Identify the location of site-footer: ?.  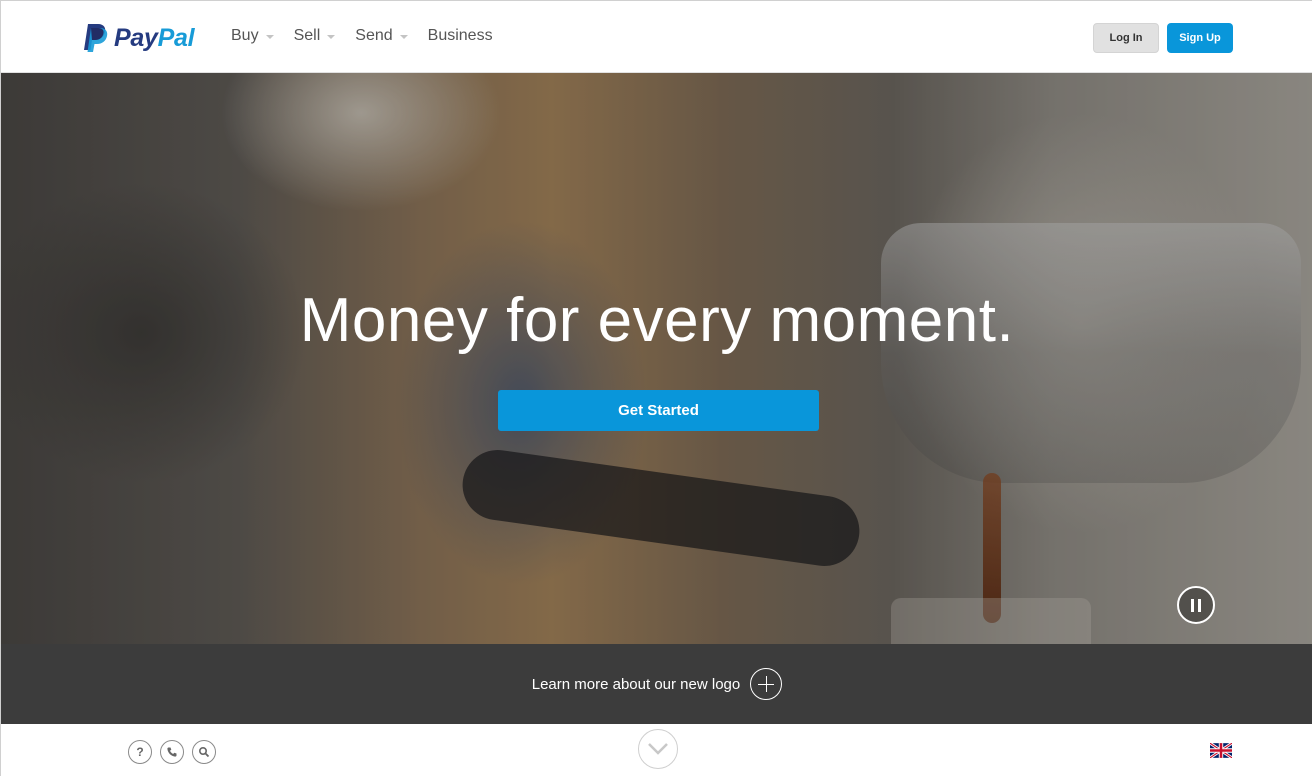
(656, 750).